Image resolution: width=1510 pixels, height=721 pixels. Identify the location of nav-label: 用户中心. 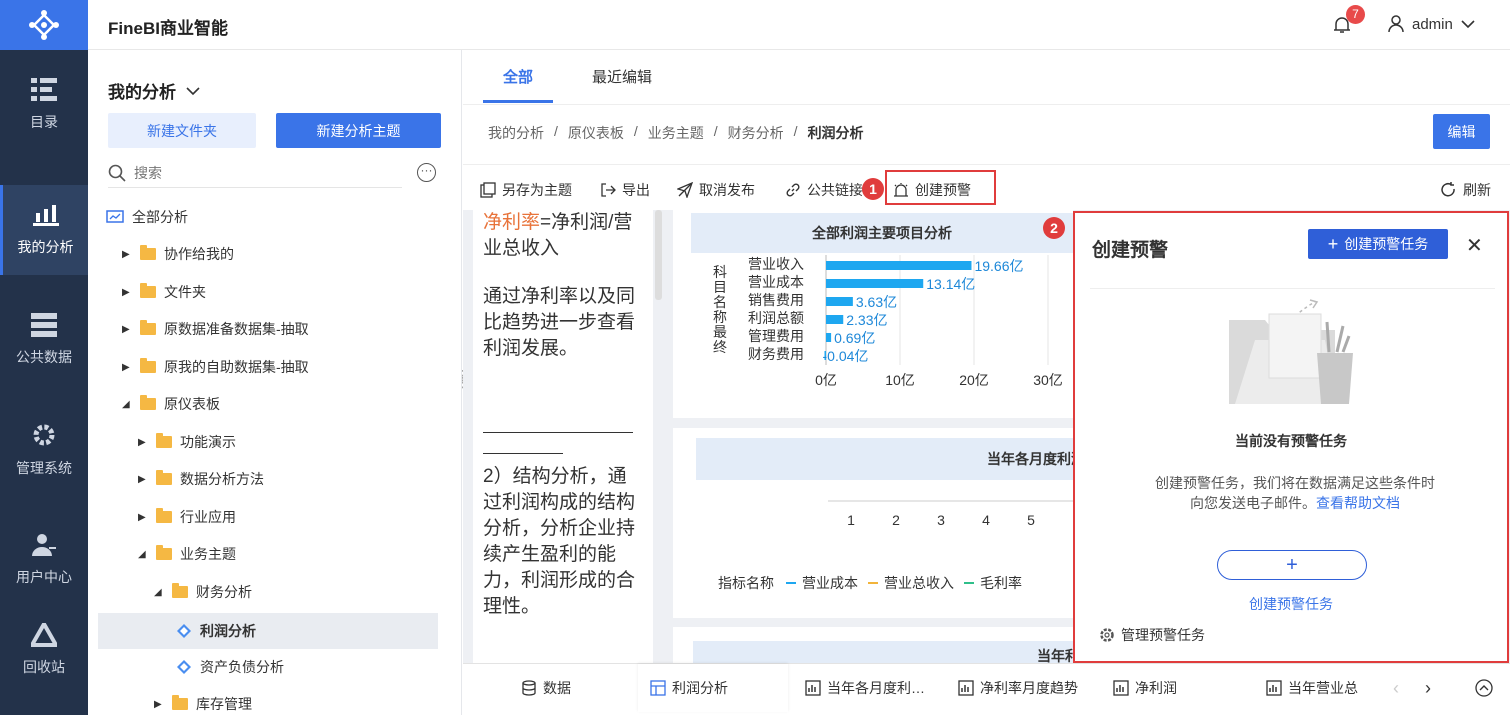
(44, 577).